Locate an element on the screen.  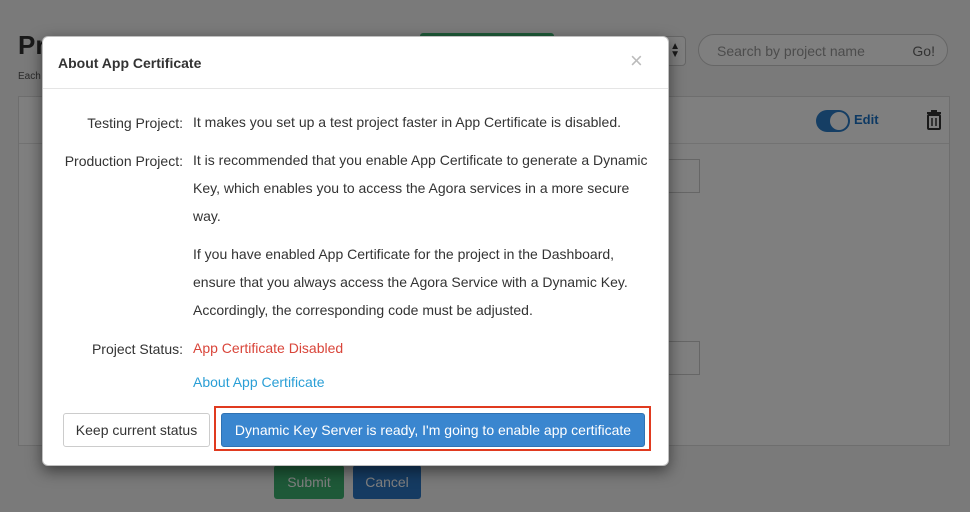
about-app-certificate-link: About App Certificate is located at coordinates (424, 382).